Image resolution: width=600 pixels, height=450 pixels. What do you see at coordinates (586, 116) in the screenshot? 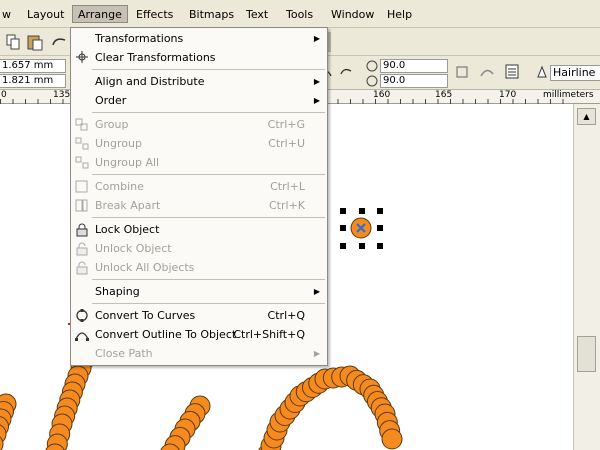
I see `scroll-up-button: ▲` at bounding box center [586, 116].